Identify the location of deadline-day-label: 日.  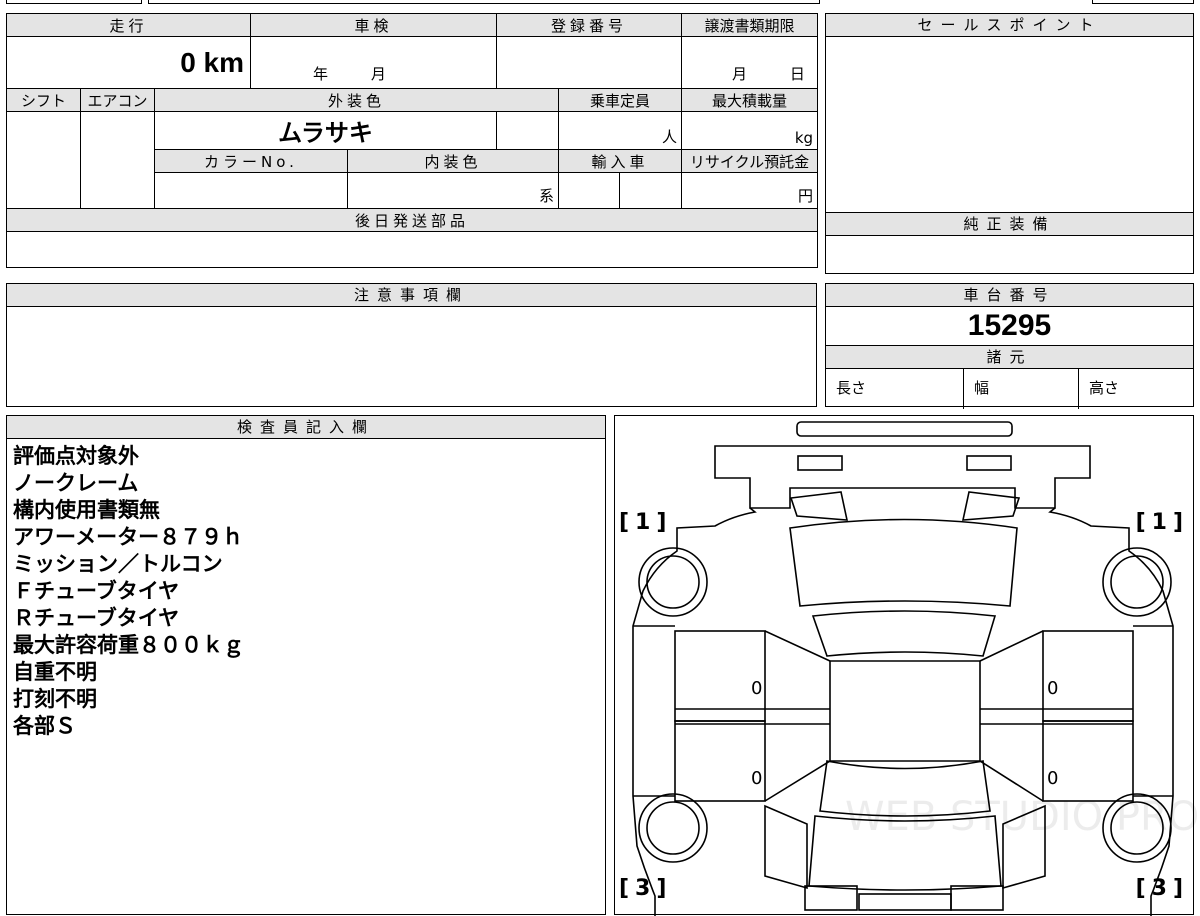
(797, 74).